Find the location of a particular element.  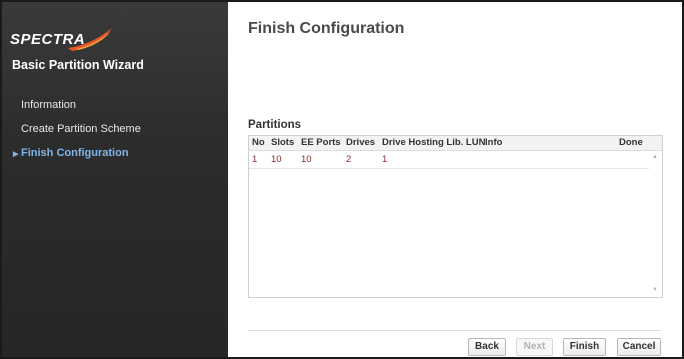

nav-item-create-partition-scheme: Create Partition Scheme is located at coordinates (115, 134).